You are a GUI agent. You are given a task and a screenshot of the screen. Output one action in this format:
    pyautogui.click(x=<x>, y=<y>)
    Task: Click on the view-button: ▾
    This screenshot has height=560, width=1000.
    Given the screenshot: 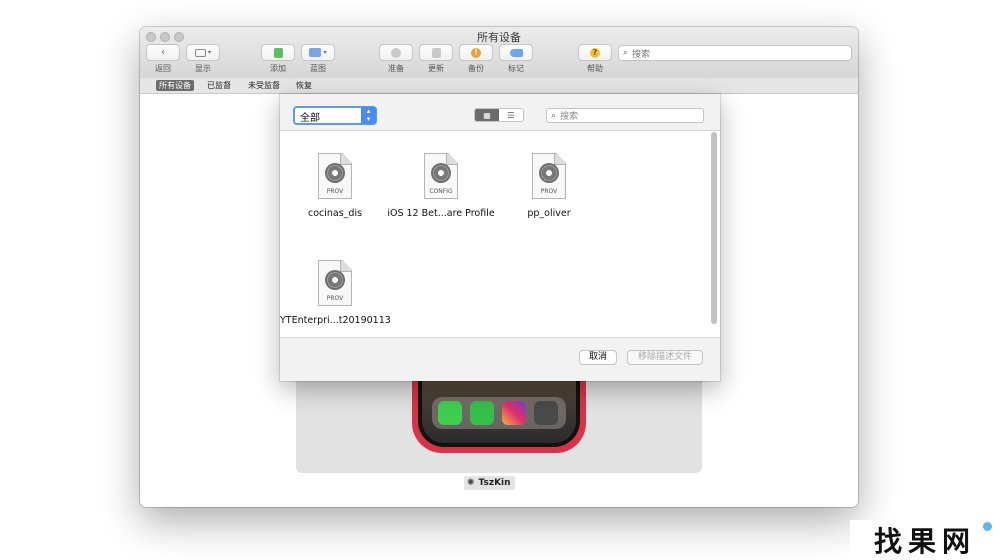 What is the action you would take?
    pyautogui.click(x=203, y=52)
    